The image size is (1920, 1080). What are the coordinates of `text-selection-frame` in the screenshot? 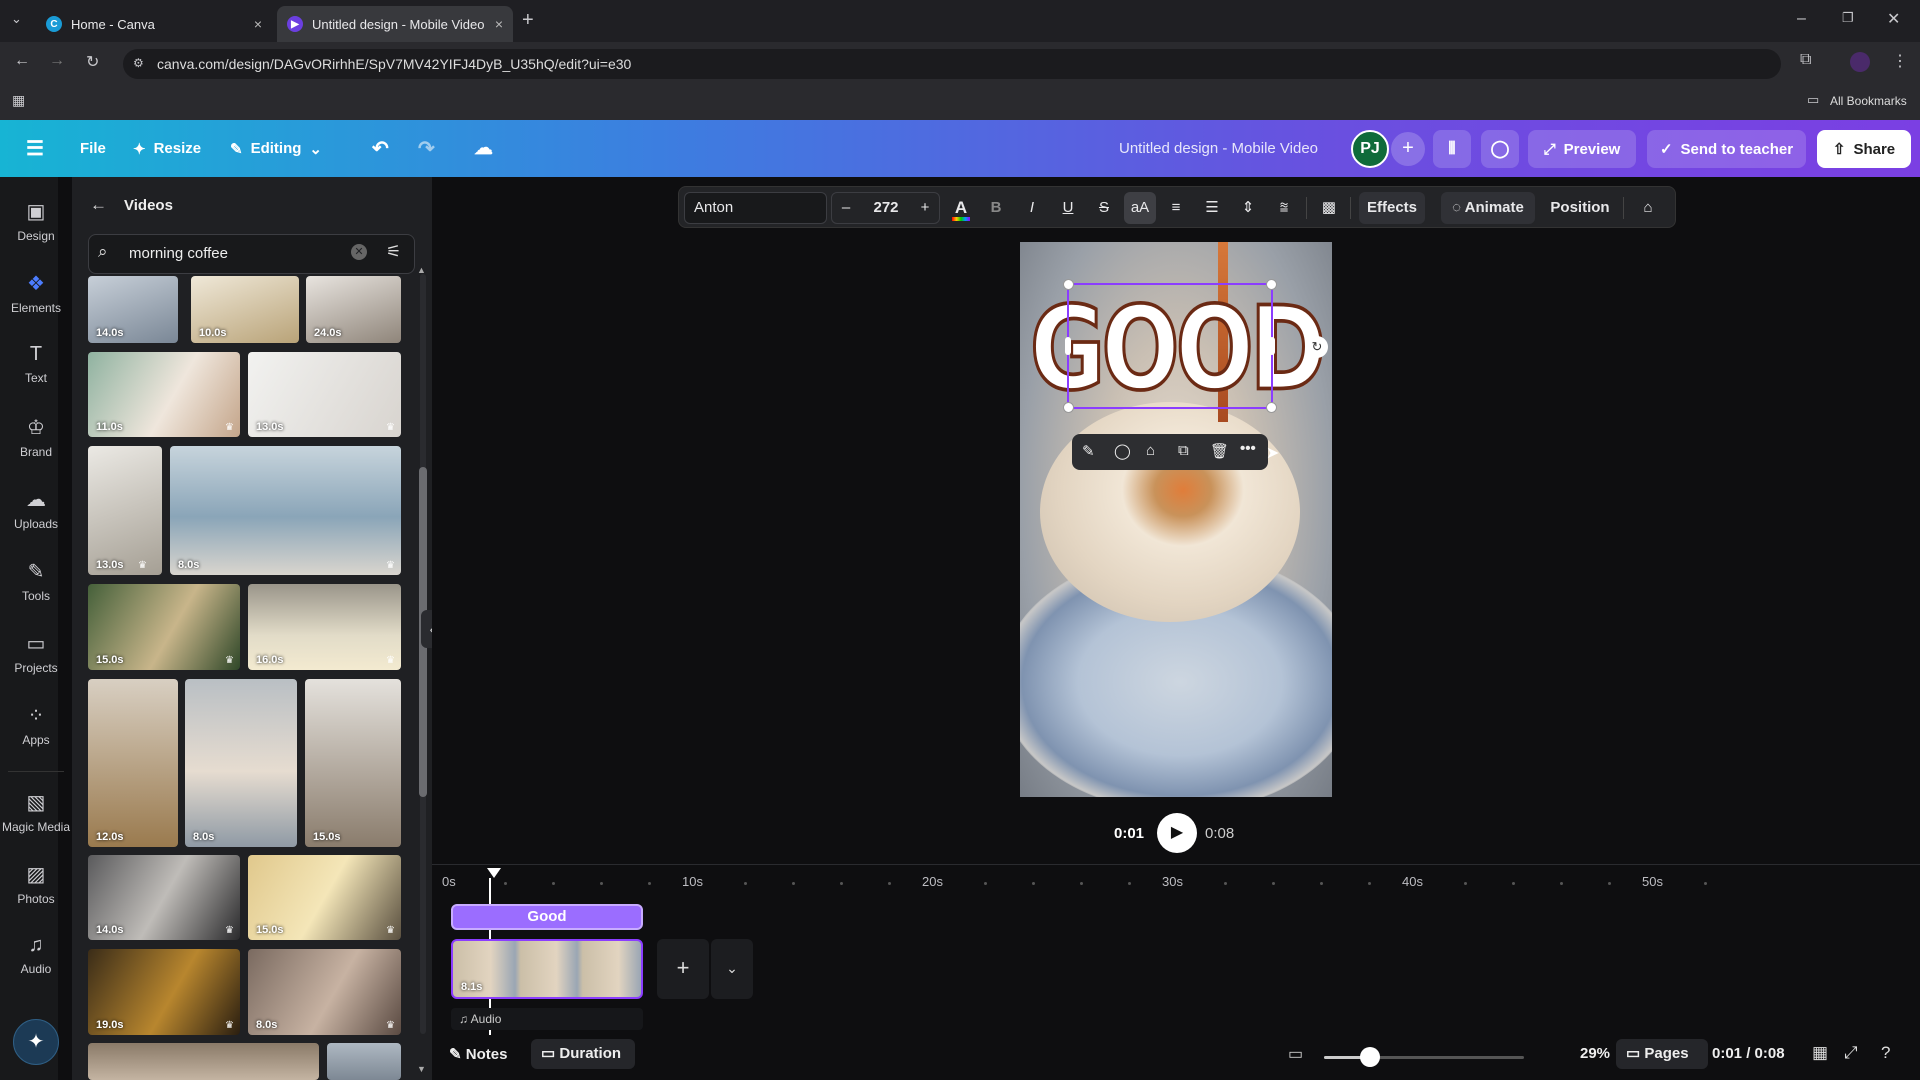 It's located at (1170, 346).